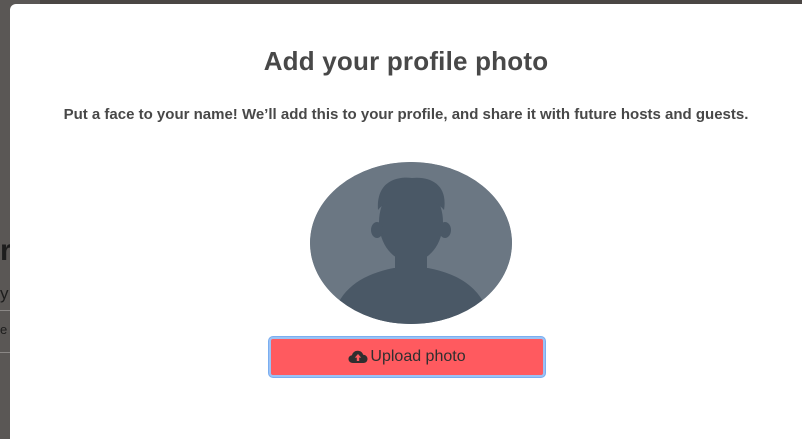  Describe the element at coordinates (4, 293) in the screenshot. I see `background-text-fragment: y` at that location.